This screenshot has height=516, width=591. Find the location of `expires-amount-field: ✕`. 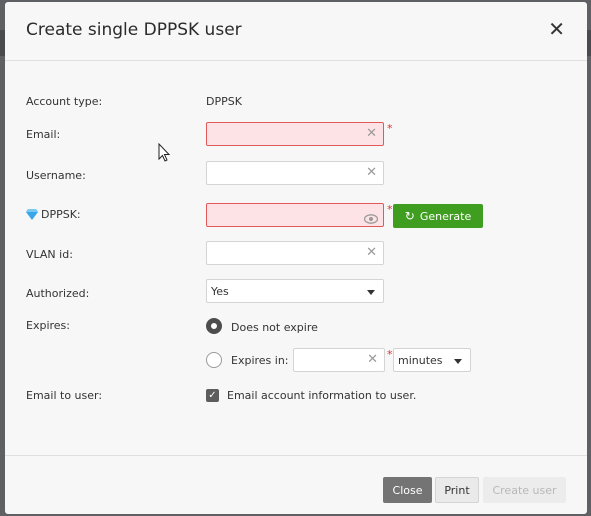

expires-amount-field: ✕ is located at coordinates (339, 360).